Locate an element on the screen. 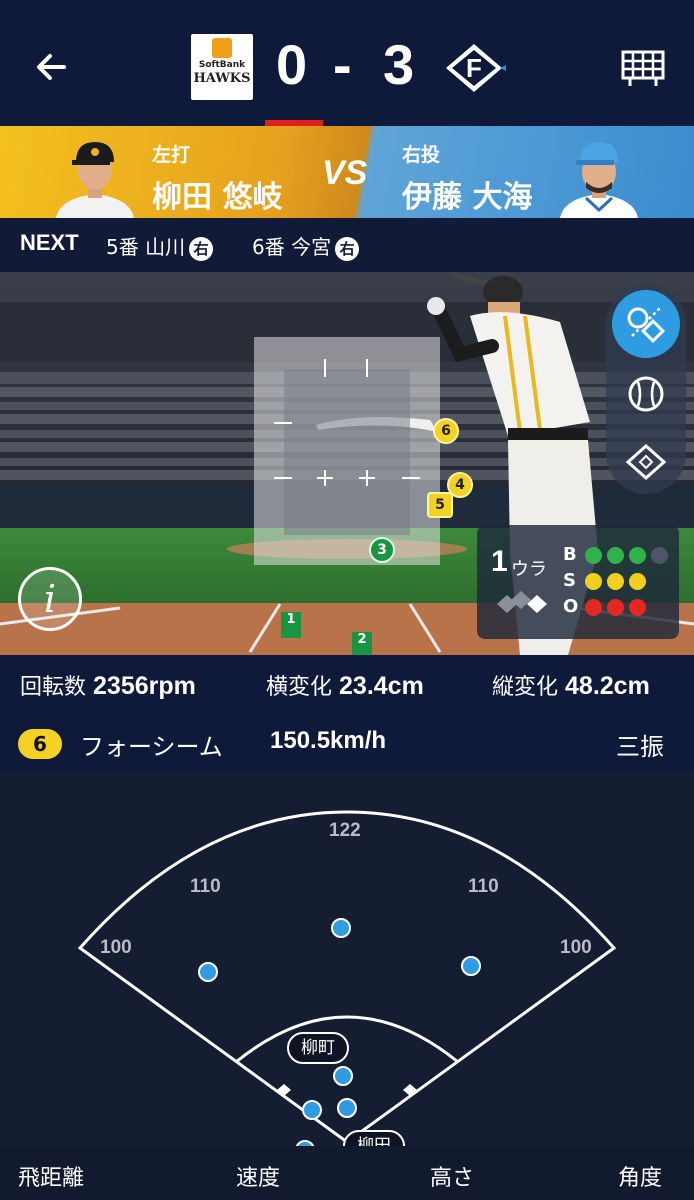  away-score: 3 is located at coordinates (399, 64).